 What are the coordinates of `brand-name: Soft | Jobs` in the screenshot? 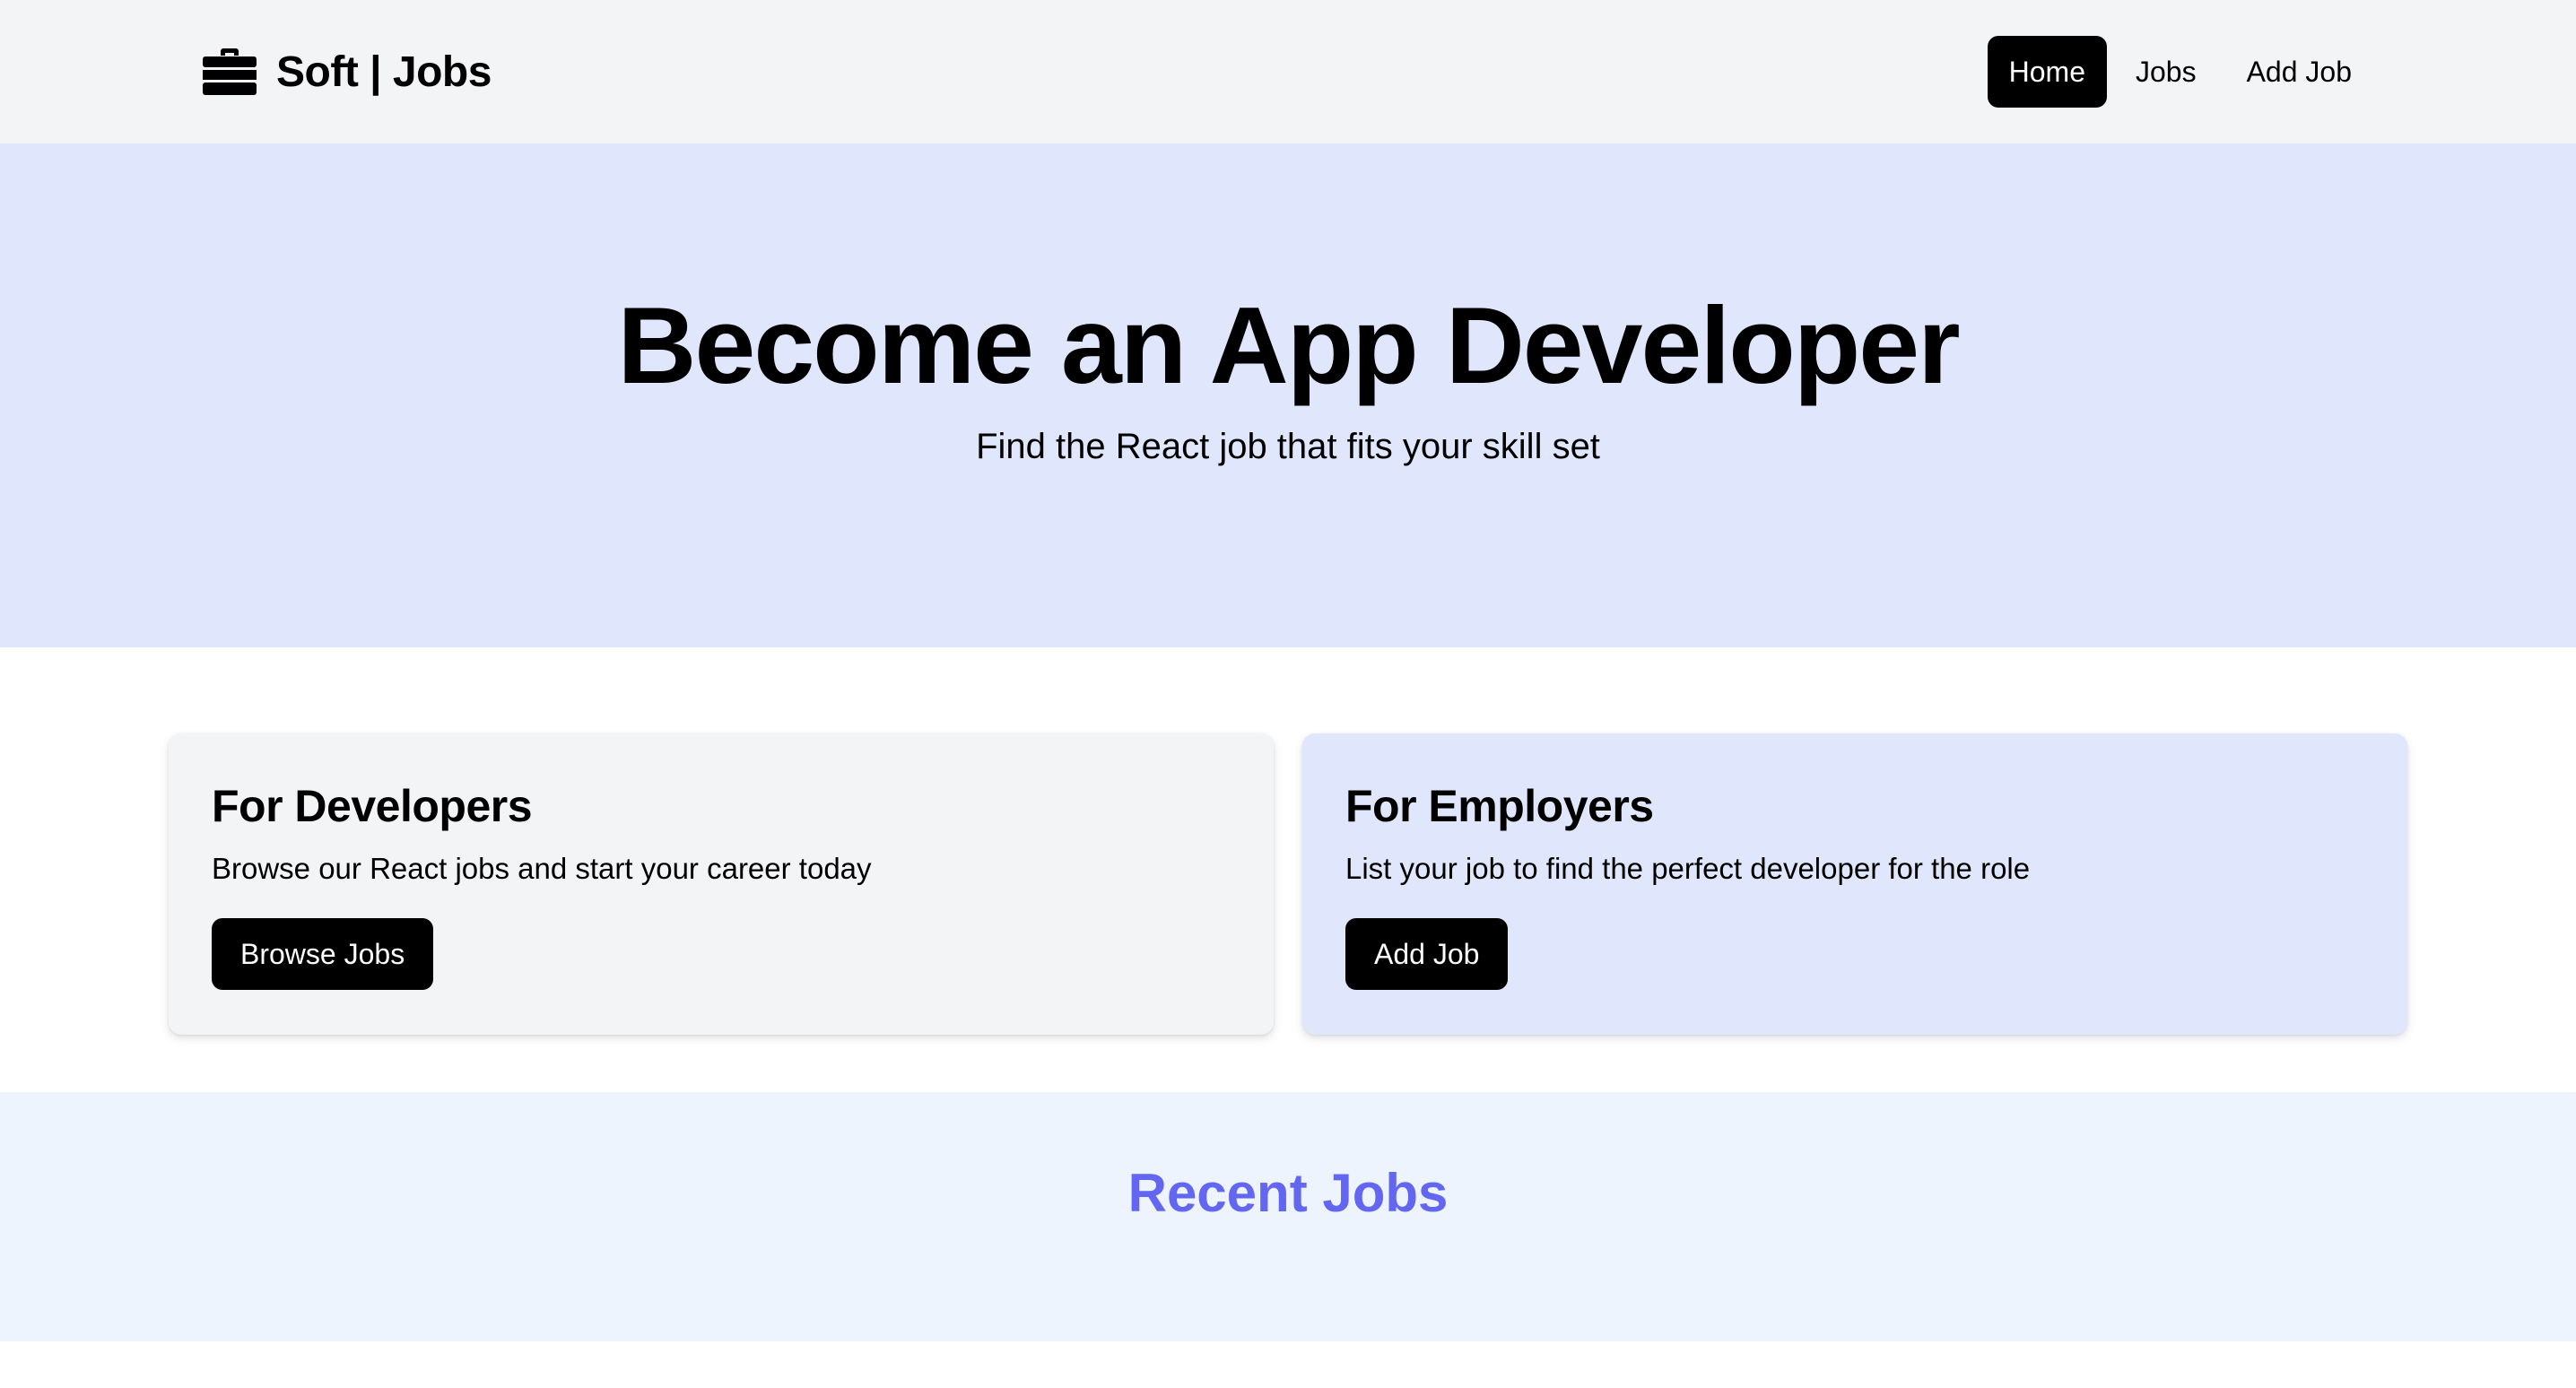 It's located at (384, 72).